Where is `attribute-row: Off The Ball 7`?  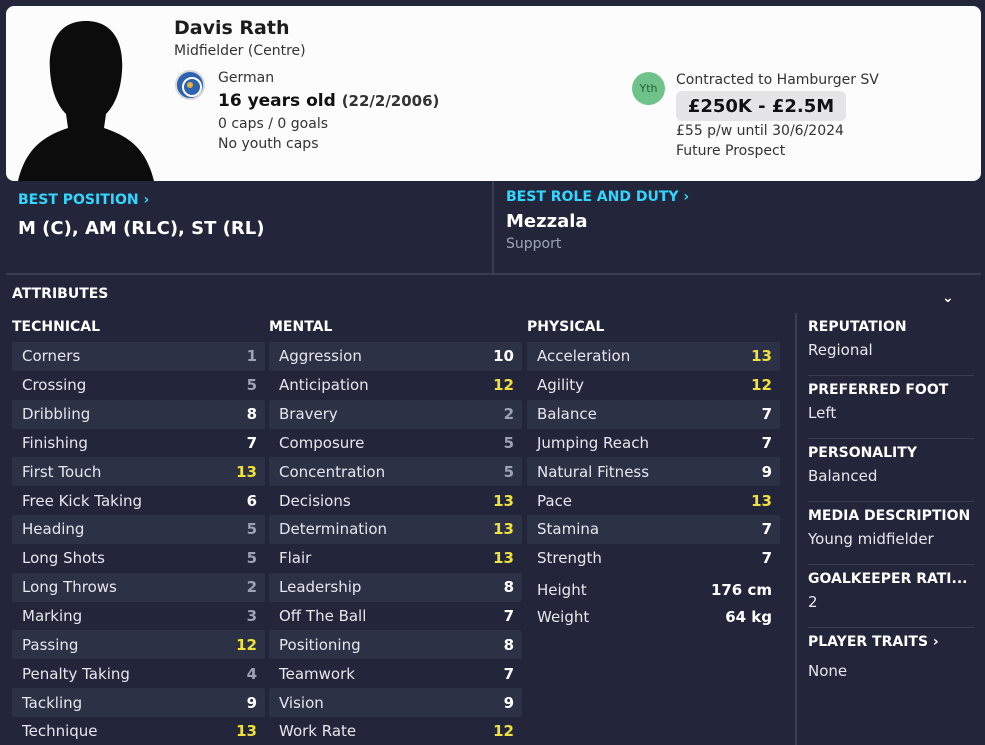
attribute-row: Off The Ball 7 is located at coordinates (395, 616).